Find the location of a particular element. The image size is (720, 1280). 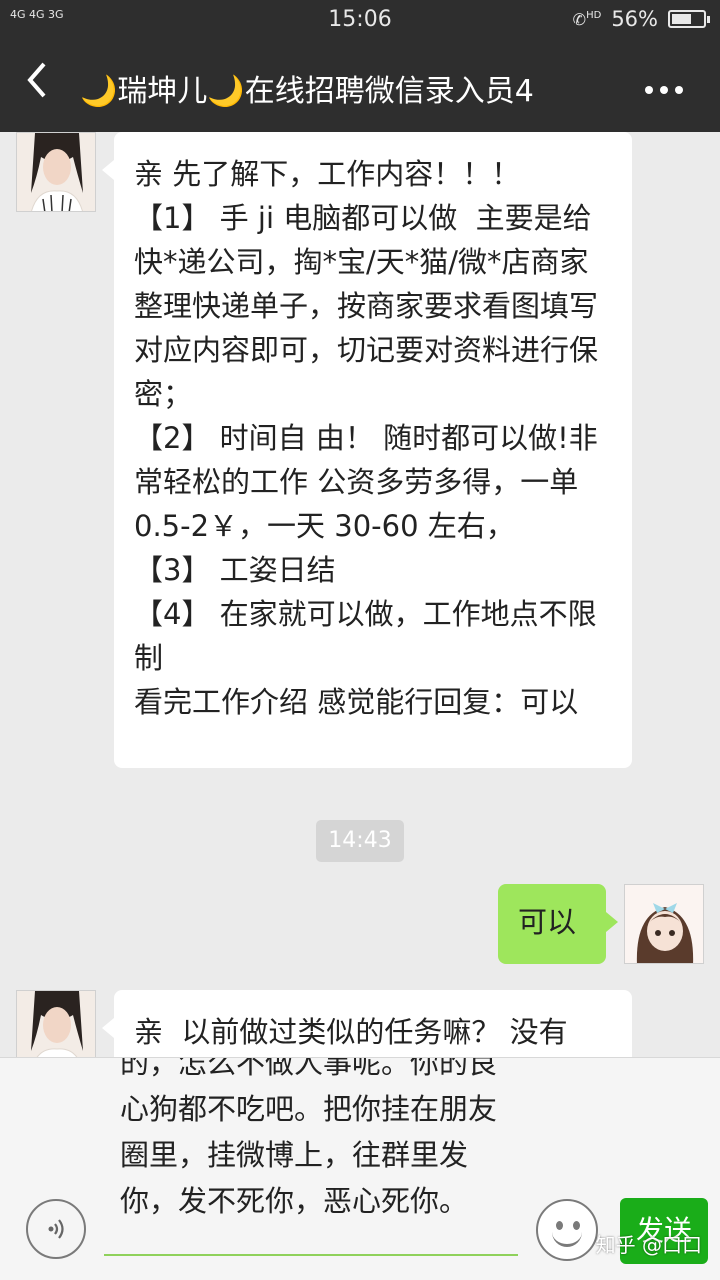

battery-percent: 56% is located at coordinates (634, 19).